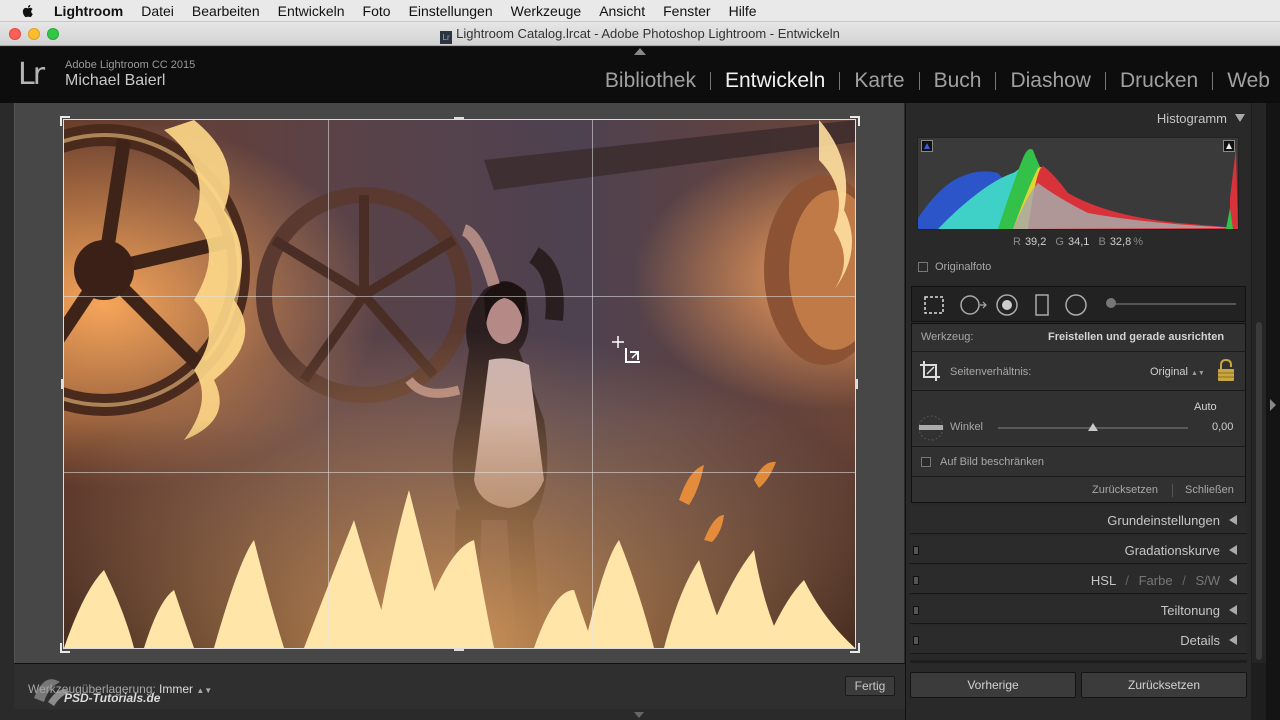 This screenshot has height=720, width=1280. What do you see at coordinates (1164, 685) in the screenshot?
I see `reset-all-button: Zurücksetzen` at bounding box center [1164, 685].